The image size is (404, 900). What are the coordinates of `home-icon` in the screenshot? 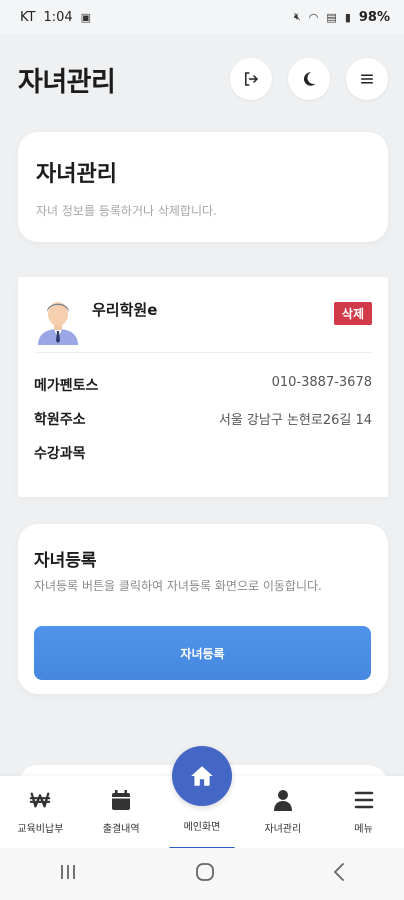 It's located at (202, 776).